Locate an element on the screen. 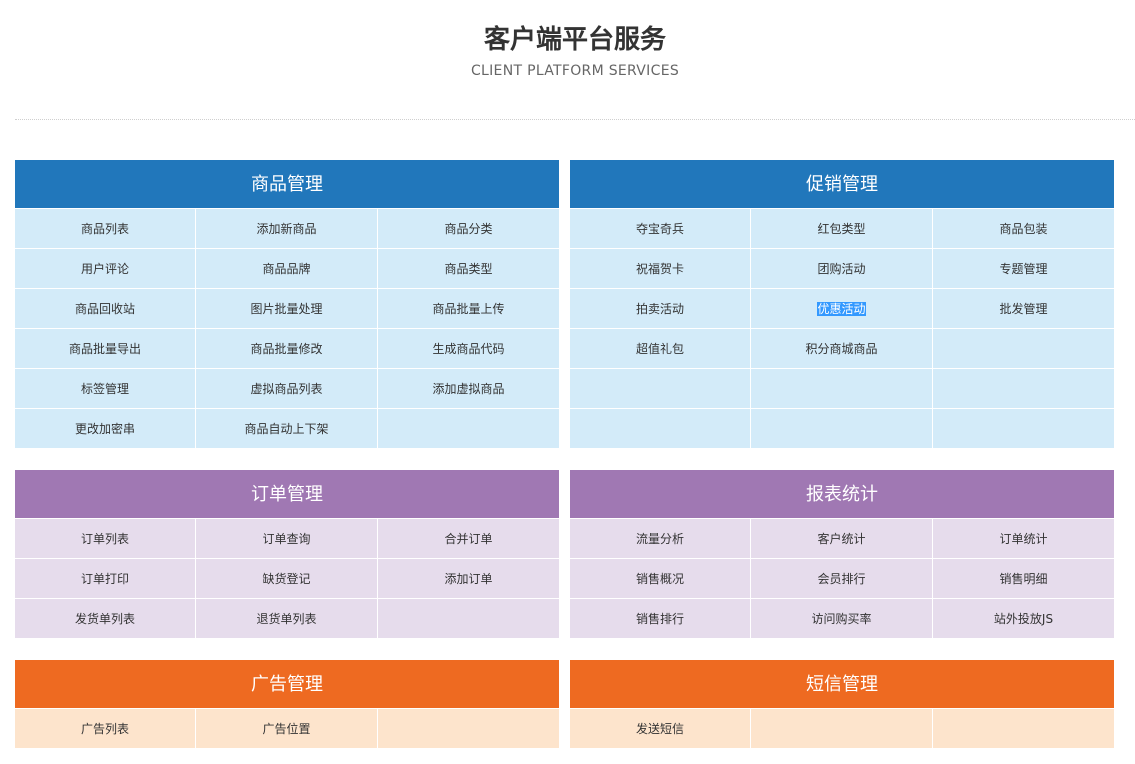 Image resolution: width=1135 pixels, height=764 pixels. menu-link-label: 商品分类 is located at coordinates (468, 229).